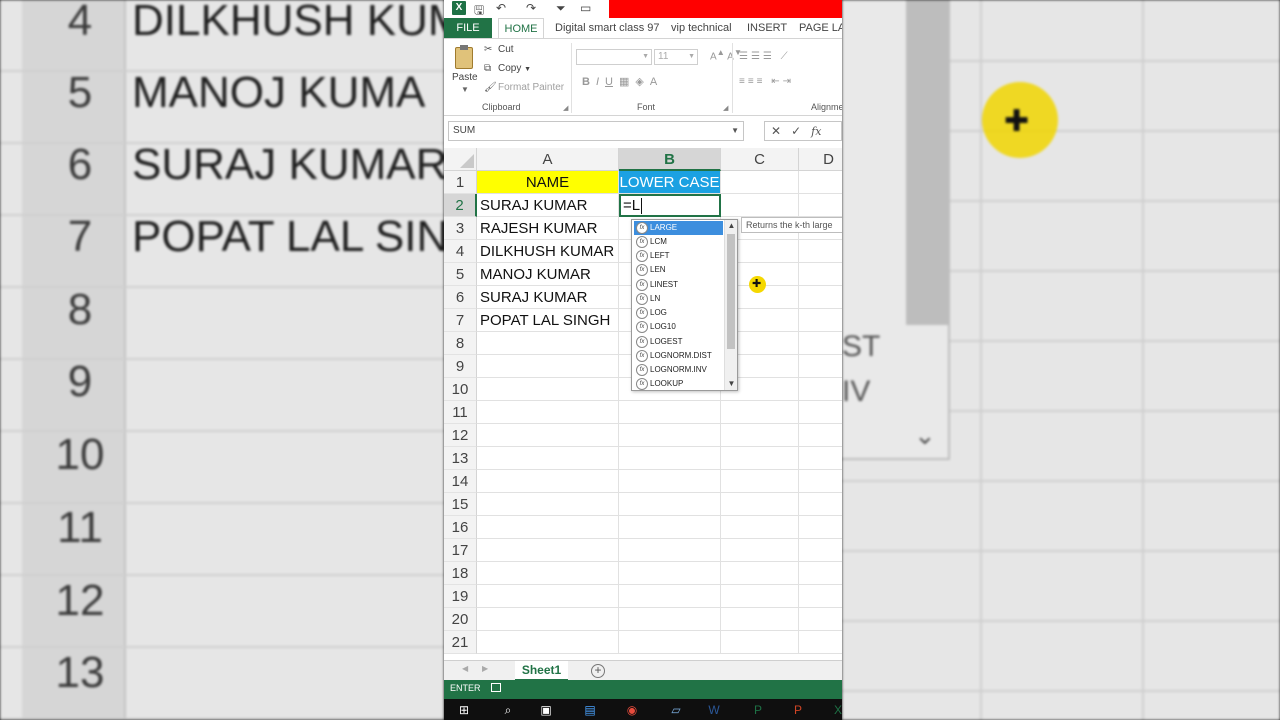 Image resolution: width=1280 pixels, height=720 pixels. What do you see at coordinates (798, 710) in the screenshot?
I see `powerpoint-icon: P` at bounding box center [798, 710].